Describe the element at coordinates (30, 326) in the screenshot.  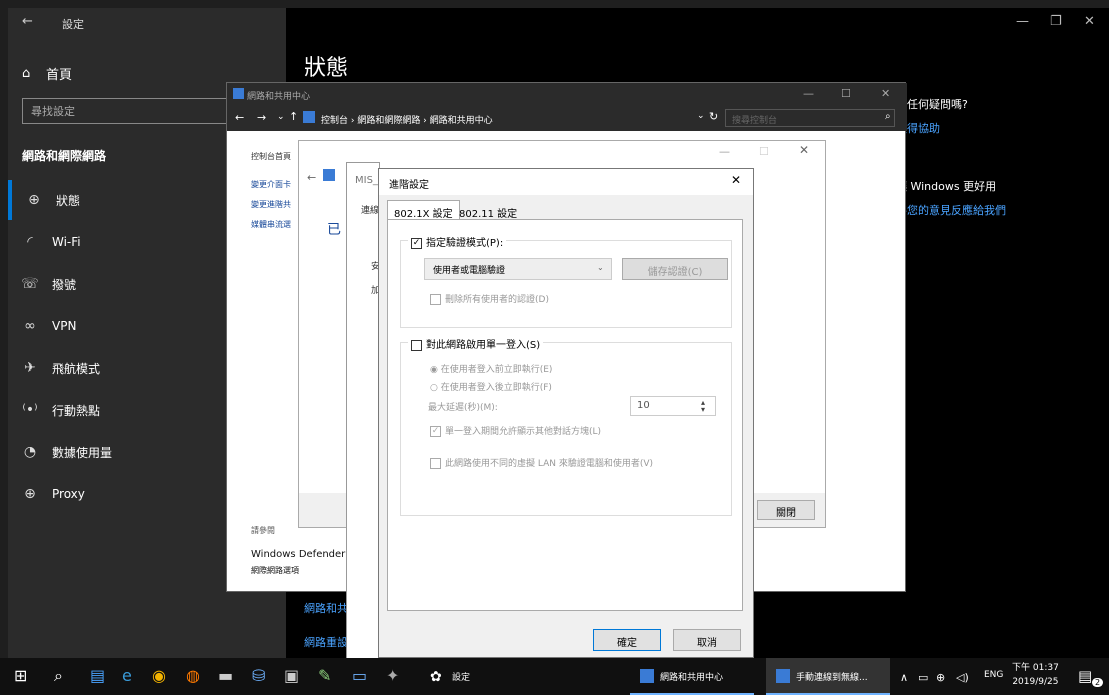
I see `vpn-icon: ∞` at that location.